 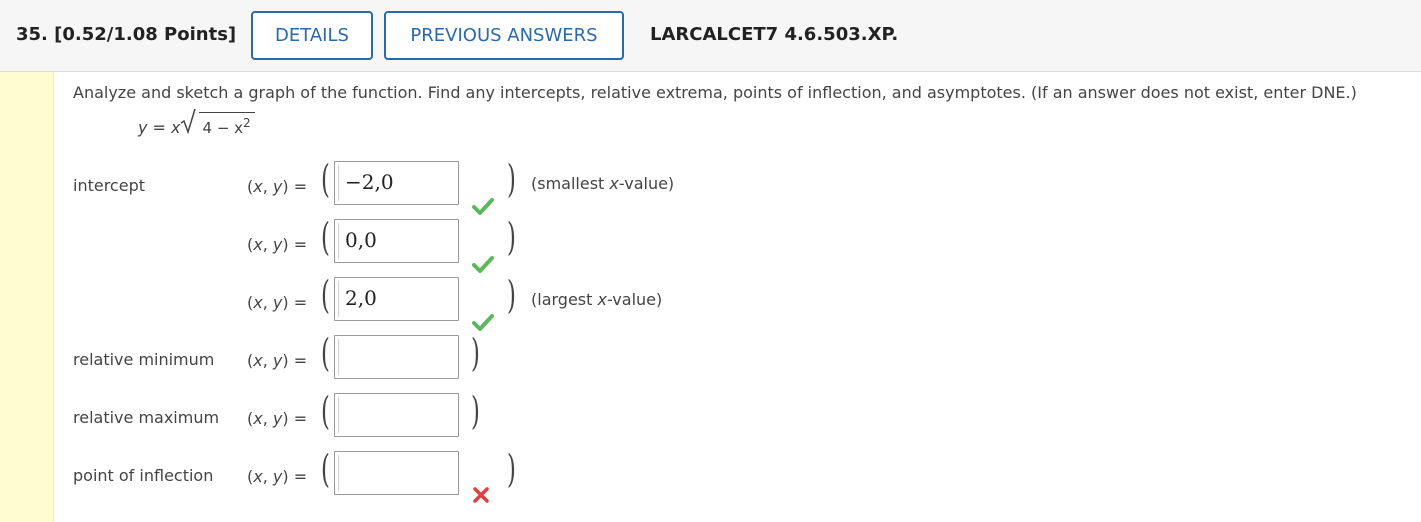 What do you see at coordinates (504, 35) in the screenshot?
I see `previous-answers-button: PREVIOUS ANSWERS` at bounding box center [504, 35].